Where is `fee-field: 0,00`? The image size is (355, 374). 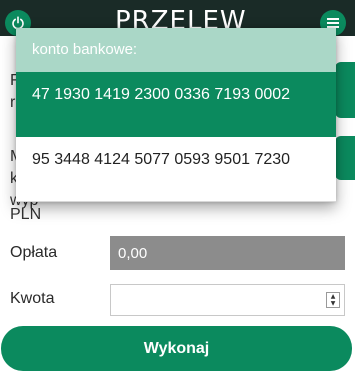 fee-field: 0,00 is located at coordinates (227, 253).